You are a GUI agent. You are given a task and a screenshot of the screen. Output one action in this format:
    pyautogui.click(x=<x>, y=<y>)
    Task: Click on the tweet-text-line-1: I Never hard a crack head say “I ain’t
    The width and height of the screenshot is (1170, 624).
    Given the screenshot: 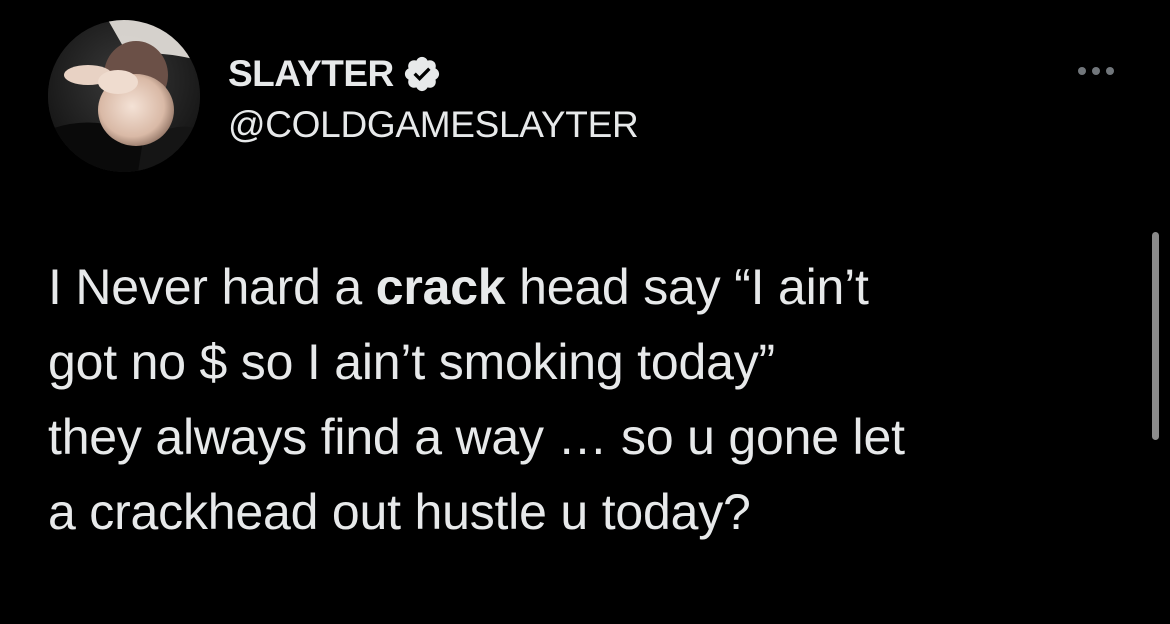 What is the action you would take?
    pyautogui.click(x=588, y=287)
    